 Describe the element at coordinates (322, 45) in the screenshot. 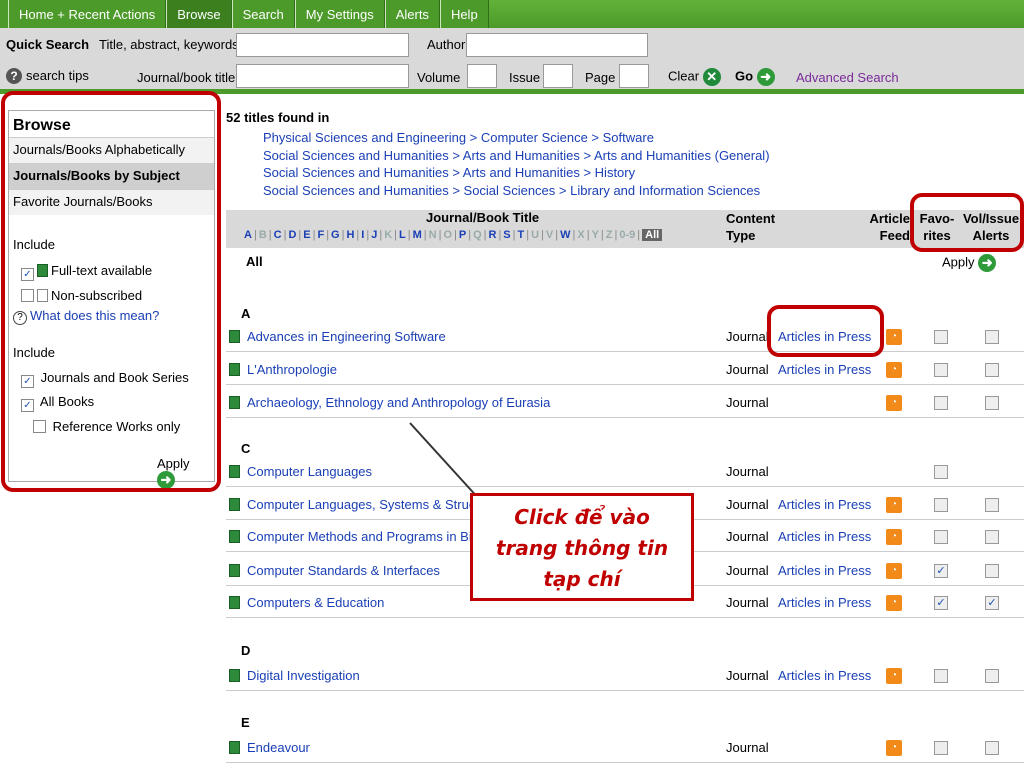

I see `title-abstract-input` at that location.